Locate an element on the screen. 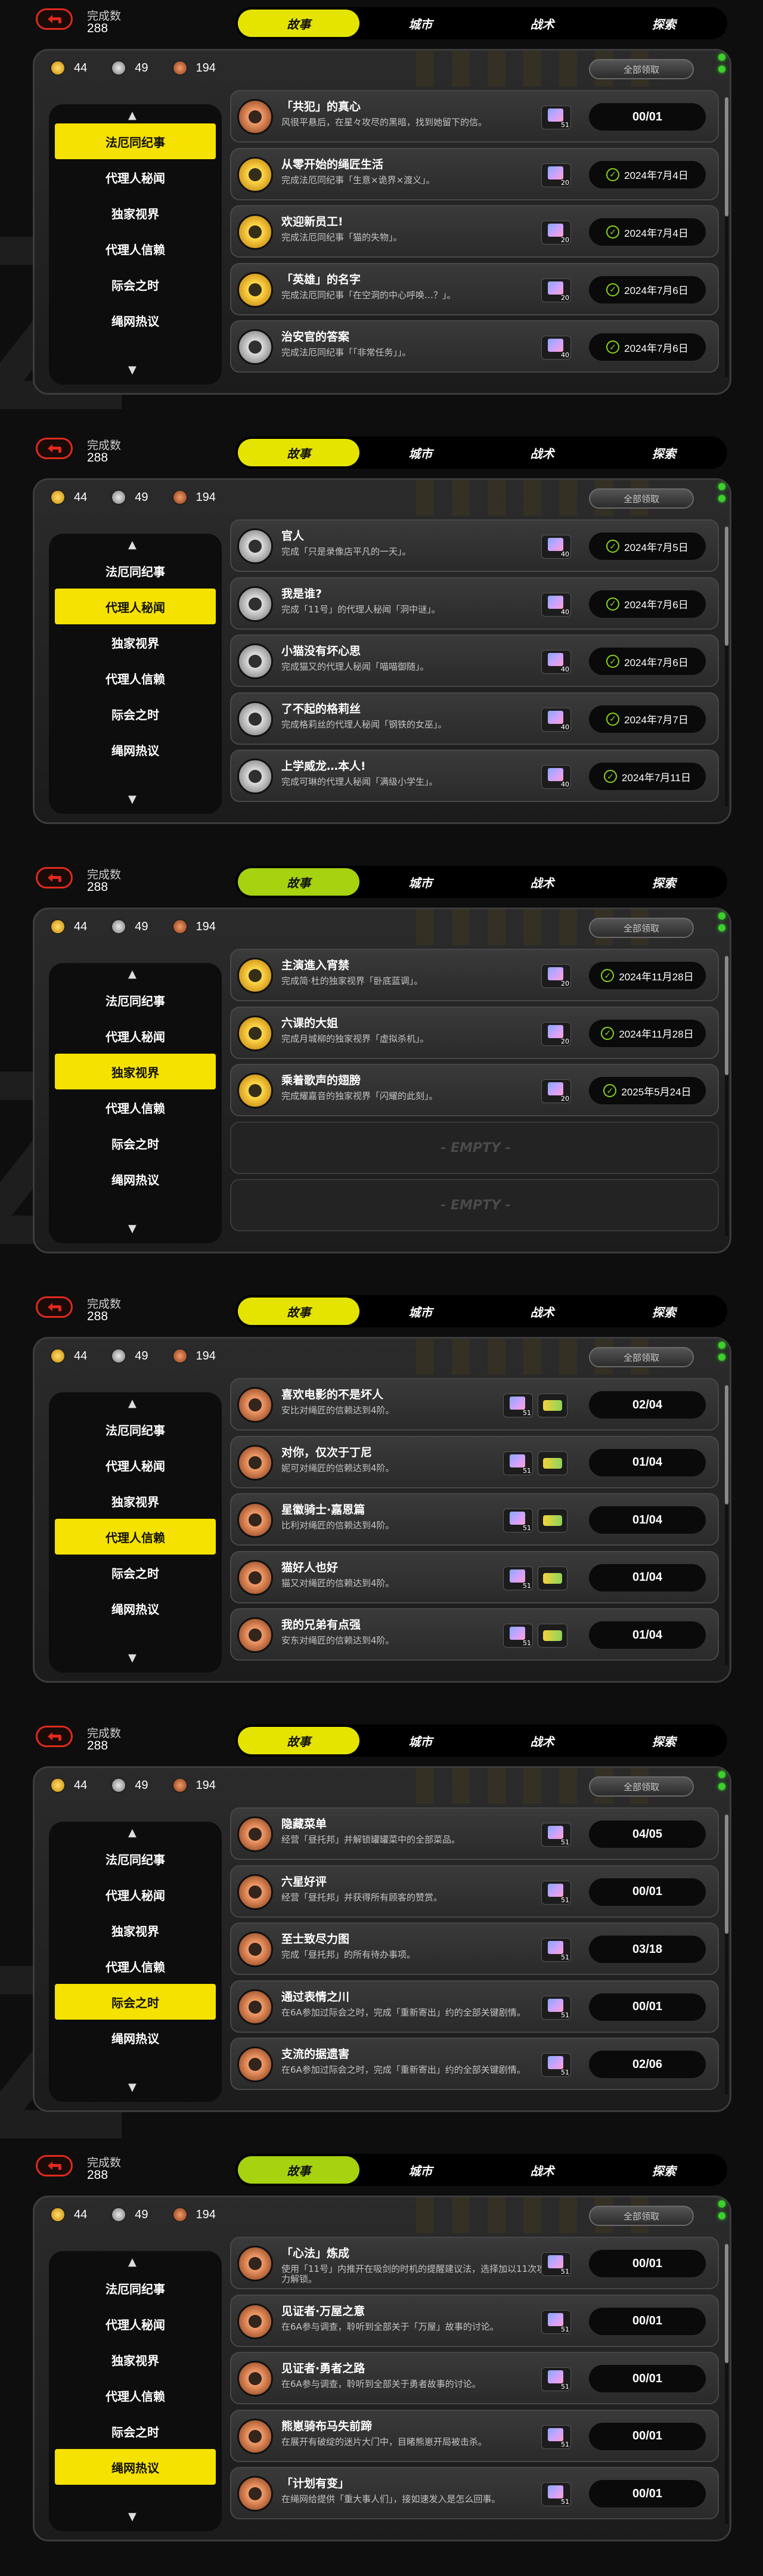 The height and width of the screenshot is (2576, 763). scroll-up-icon: ▲ is located at coordinates (132, 974).